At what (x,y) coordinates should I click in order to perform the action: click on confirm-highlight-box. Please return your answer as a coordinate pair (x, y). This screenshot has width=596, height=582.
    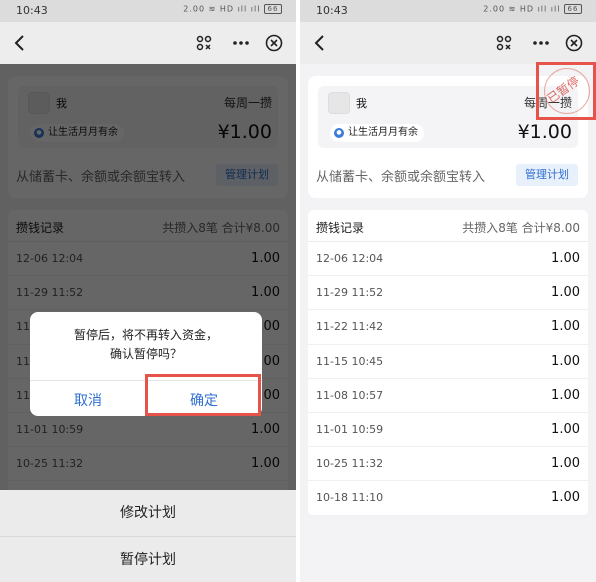
    Looking at the image, I should click on (203, 395).